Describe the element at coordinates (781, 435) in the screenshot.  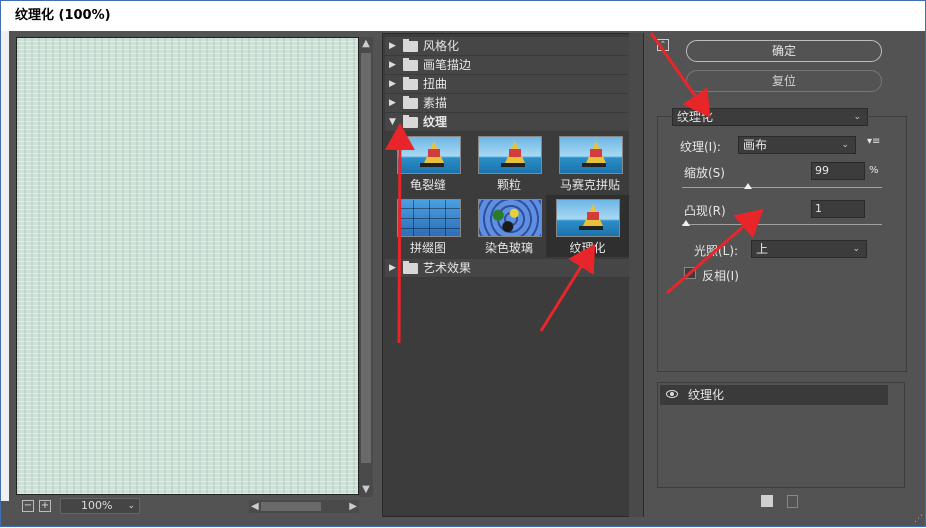
I see `effect-layers-panel: 纹理化` at that location.